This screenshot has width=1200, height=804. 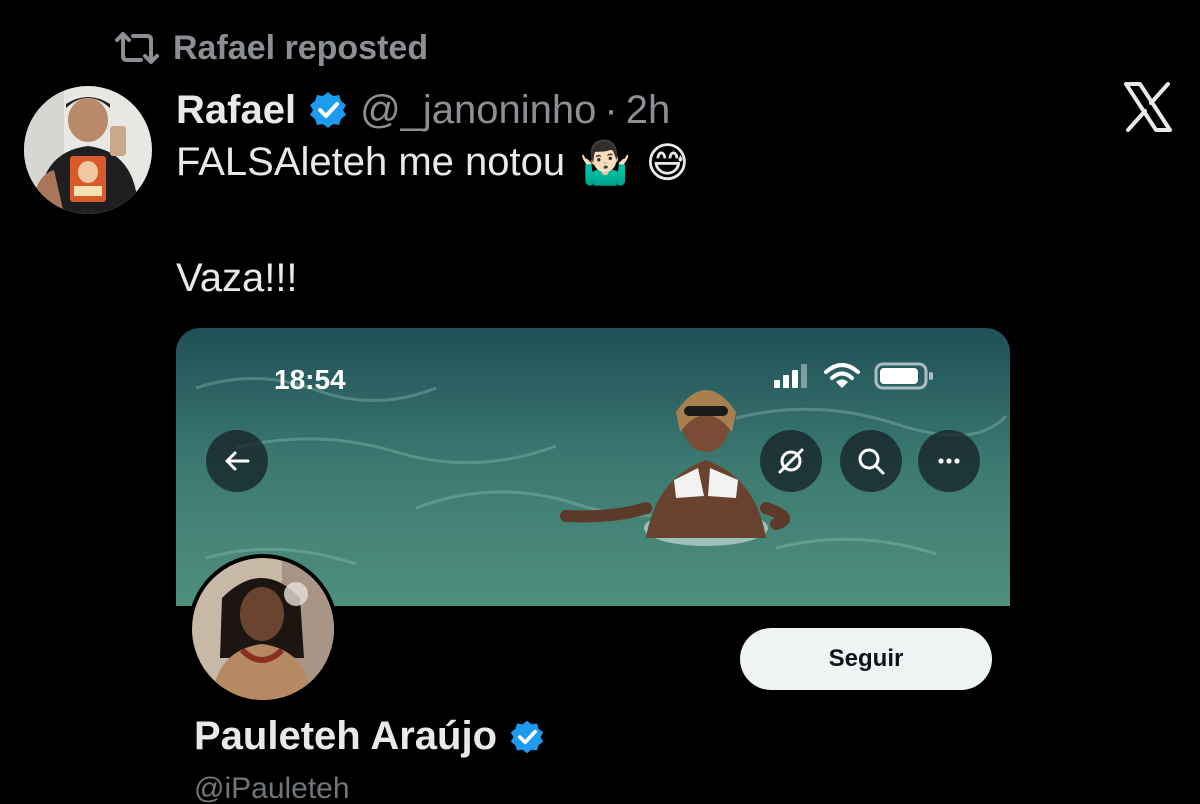 I want to click on arrow-left-icon, so click(x=237, y=461).